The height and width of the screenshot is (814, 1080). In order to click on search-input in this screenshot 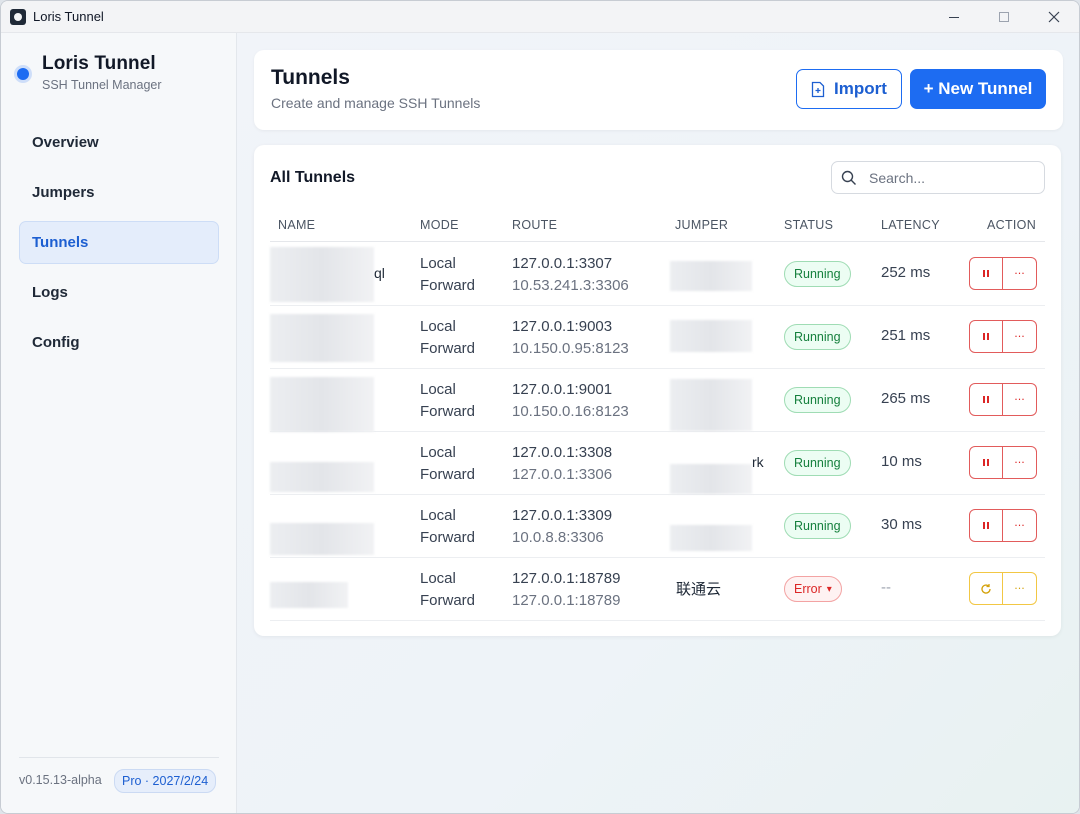, I will do `click(949, 177)`.